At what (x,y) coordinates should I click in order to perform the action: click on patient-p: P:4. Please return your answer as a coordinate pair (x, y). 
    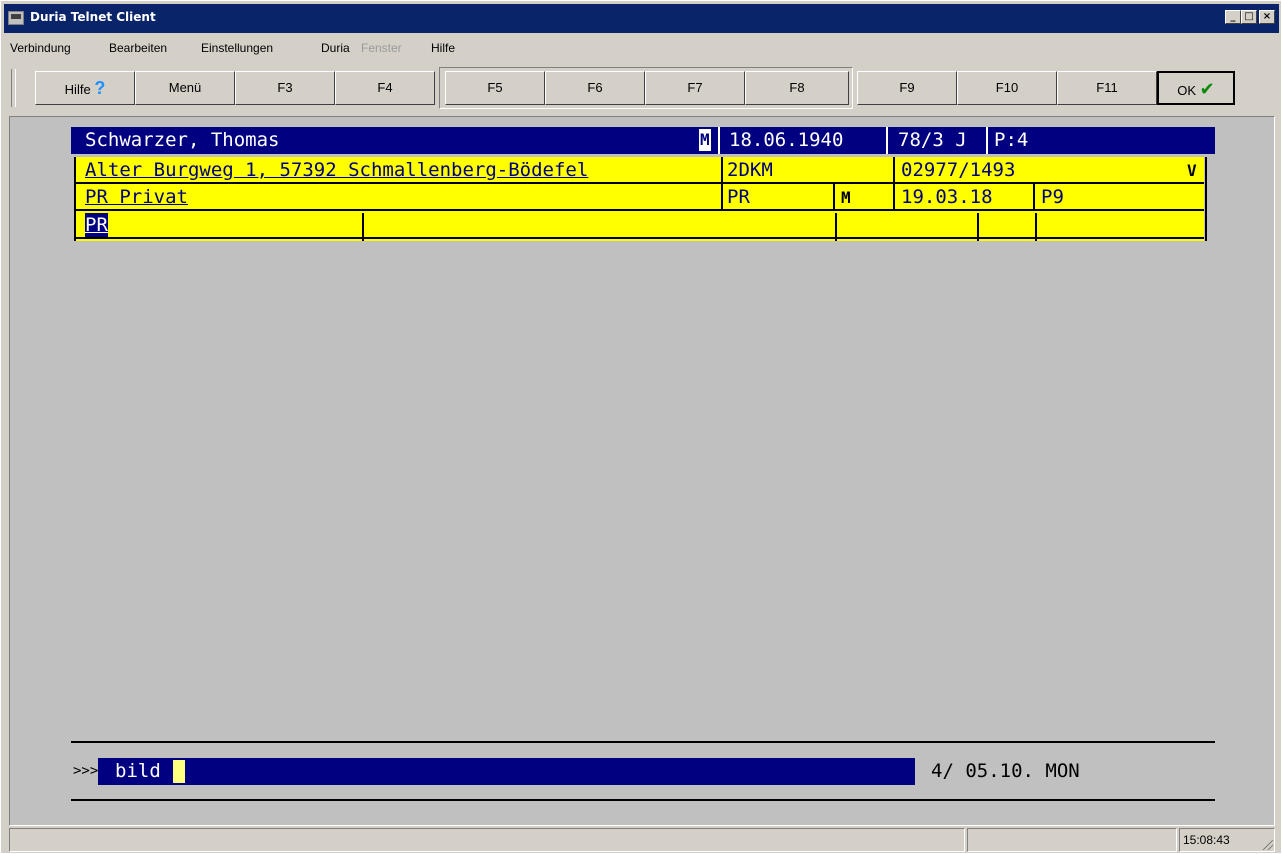
    Looking at the image, I should click on (1011, 140).